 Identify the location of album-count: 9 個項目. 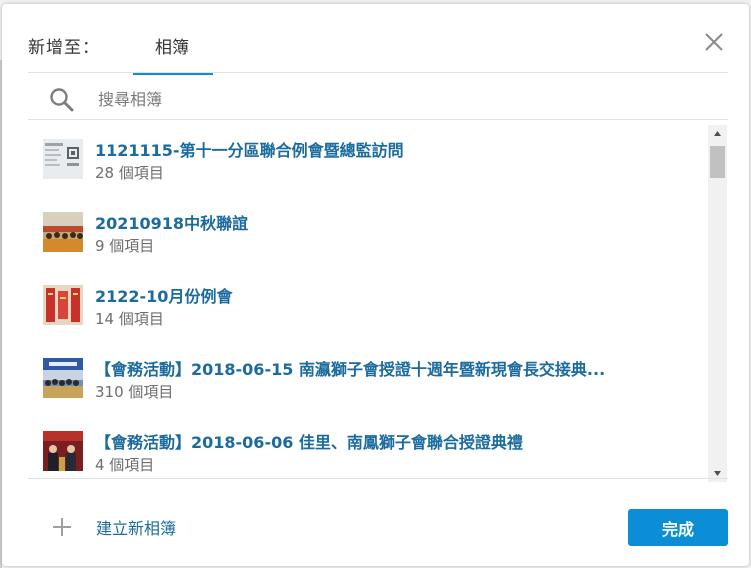
(125, 246).